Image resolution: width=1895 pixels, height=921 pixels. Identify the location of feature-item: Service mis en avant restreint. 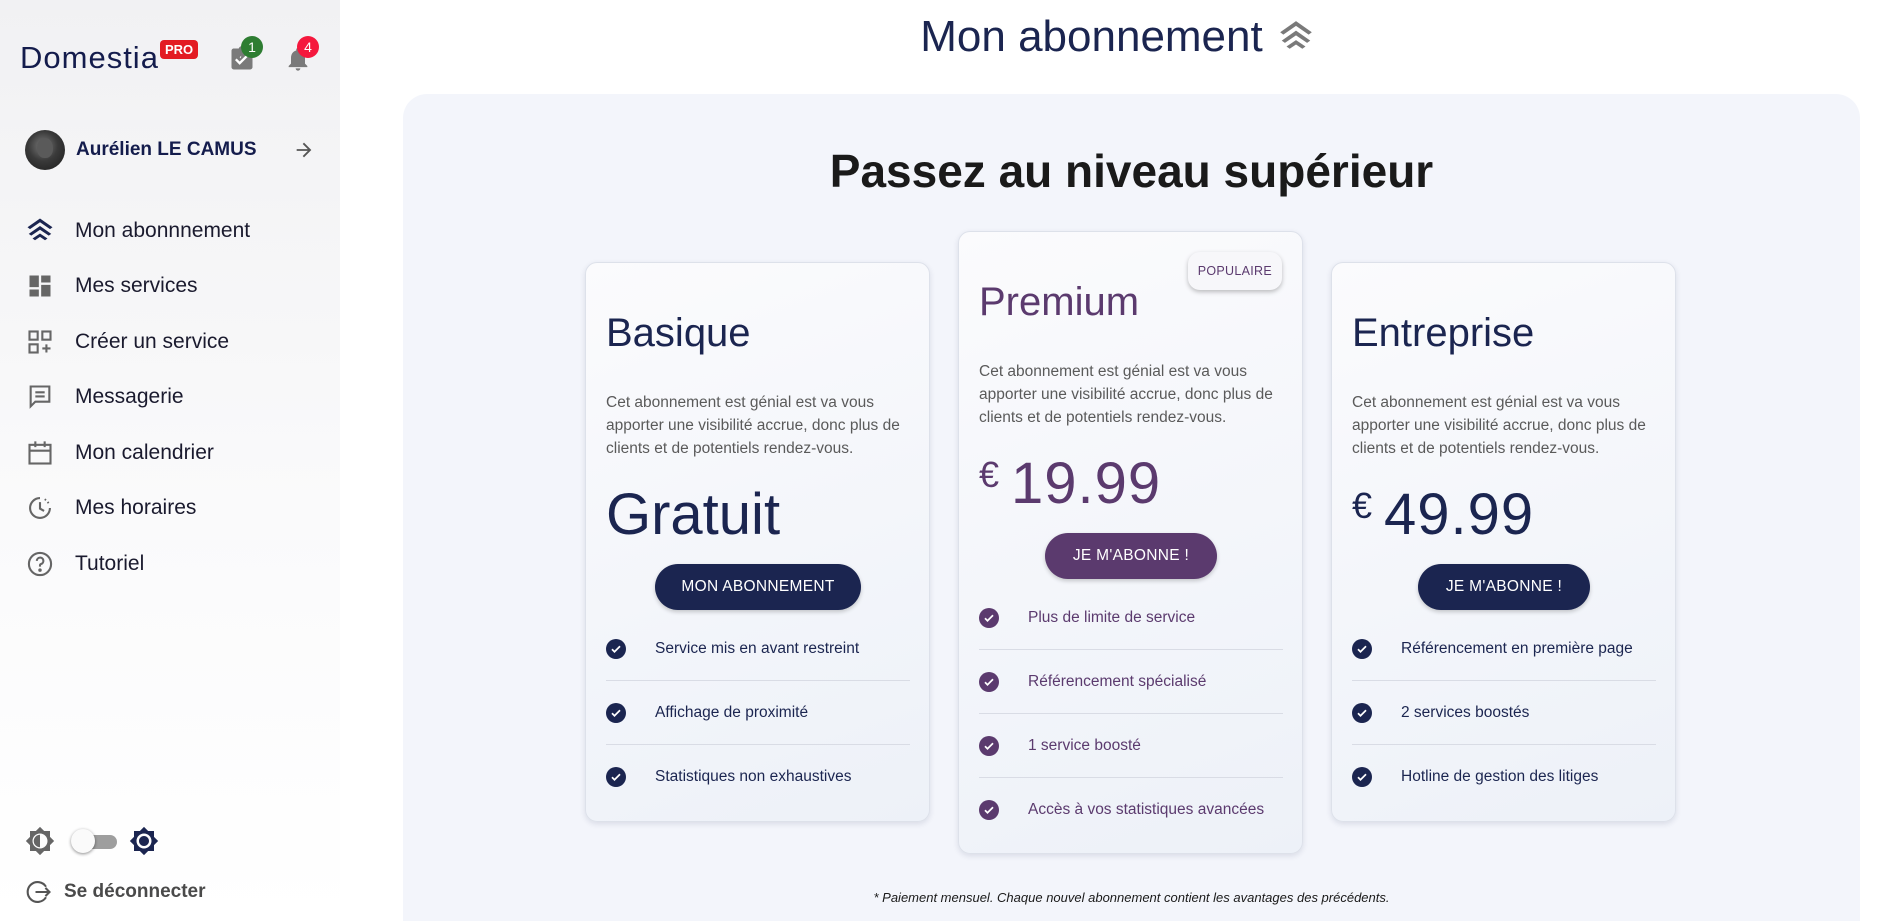
(758, 649).